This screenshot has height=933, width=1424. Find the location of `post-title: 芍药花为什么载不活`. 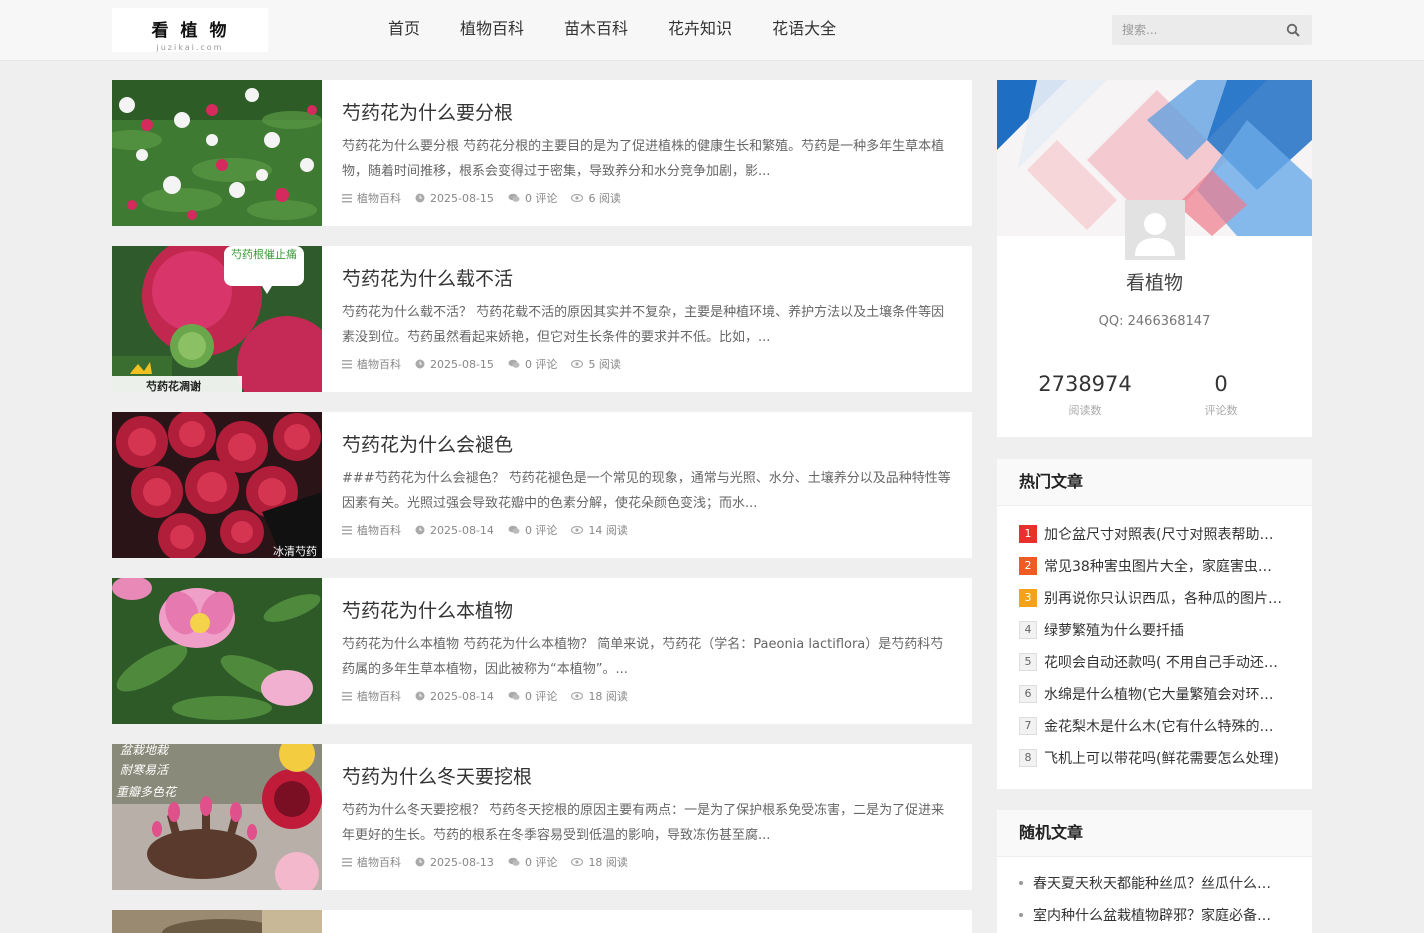

post-title: 芍药花为什么载不活 is located at coordinates (647, 279).